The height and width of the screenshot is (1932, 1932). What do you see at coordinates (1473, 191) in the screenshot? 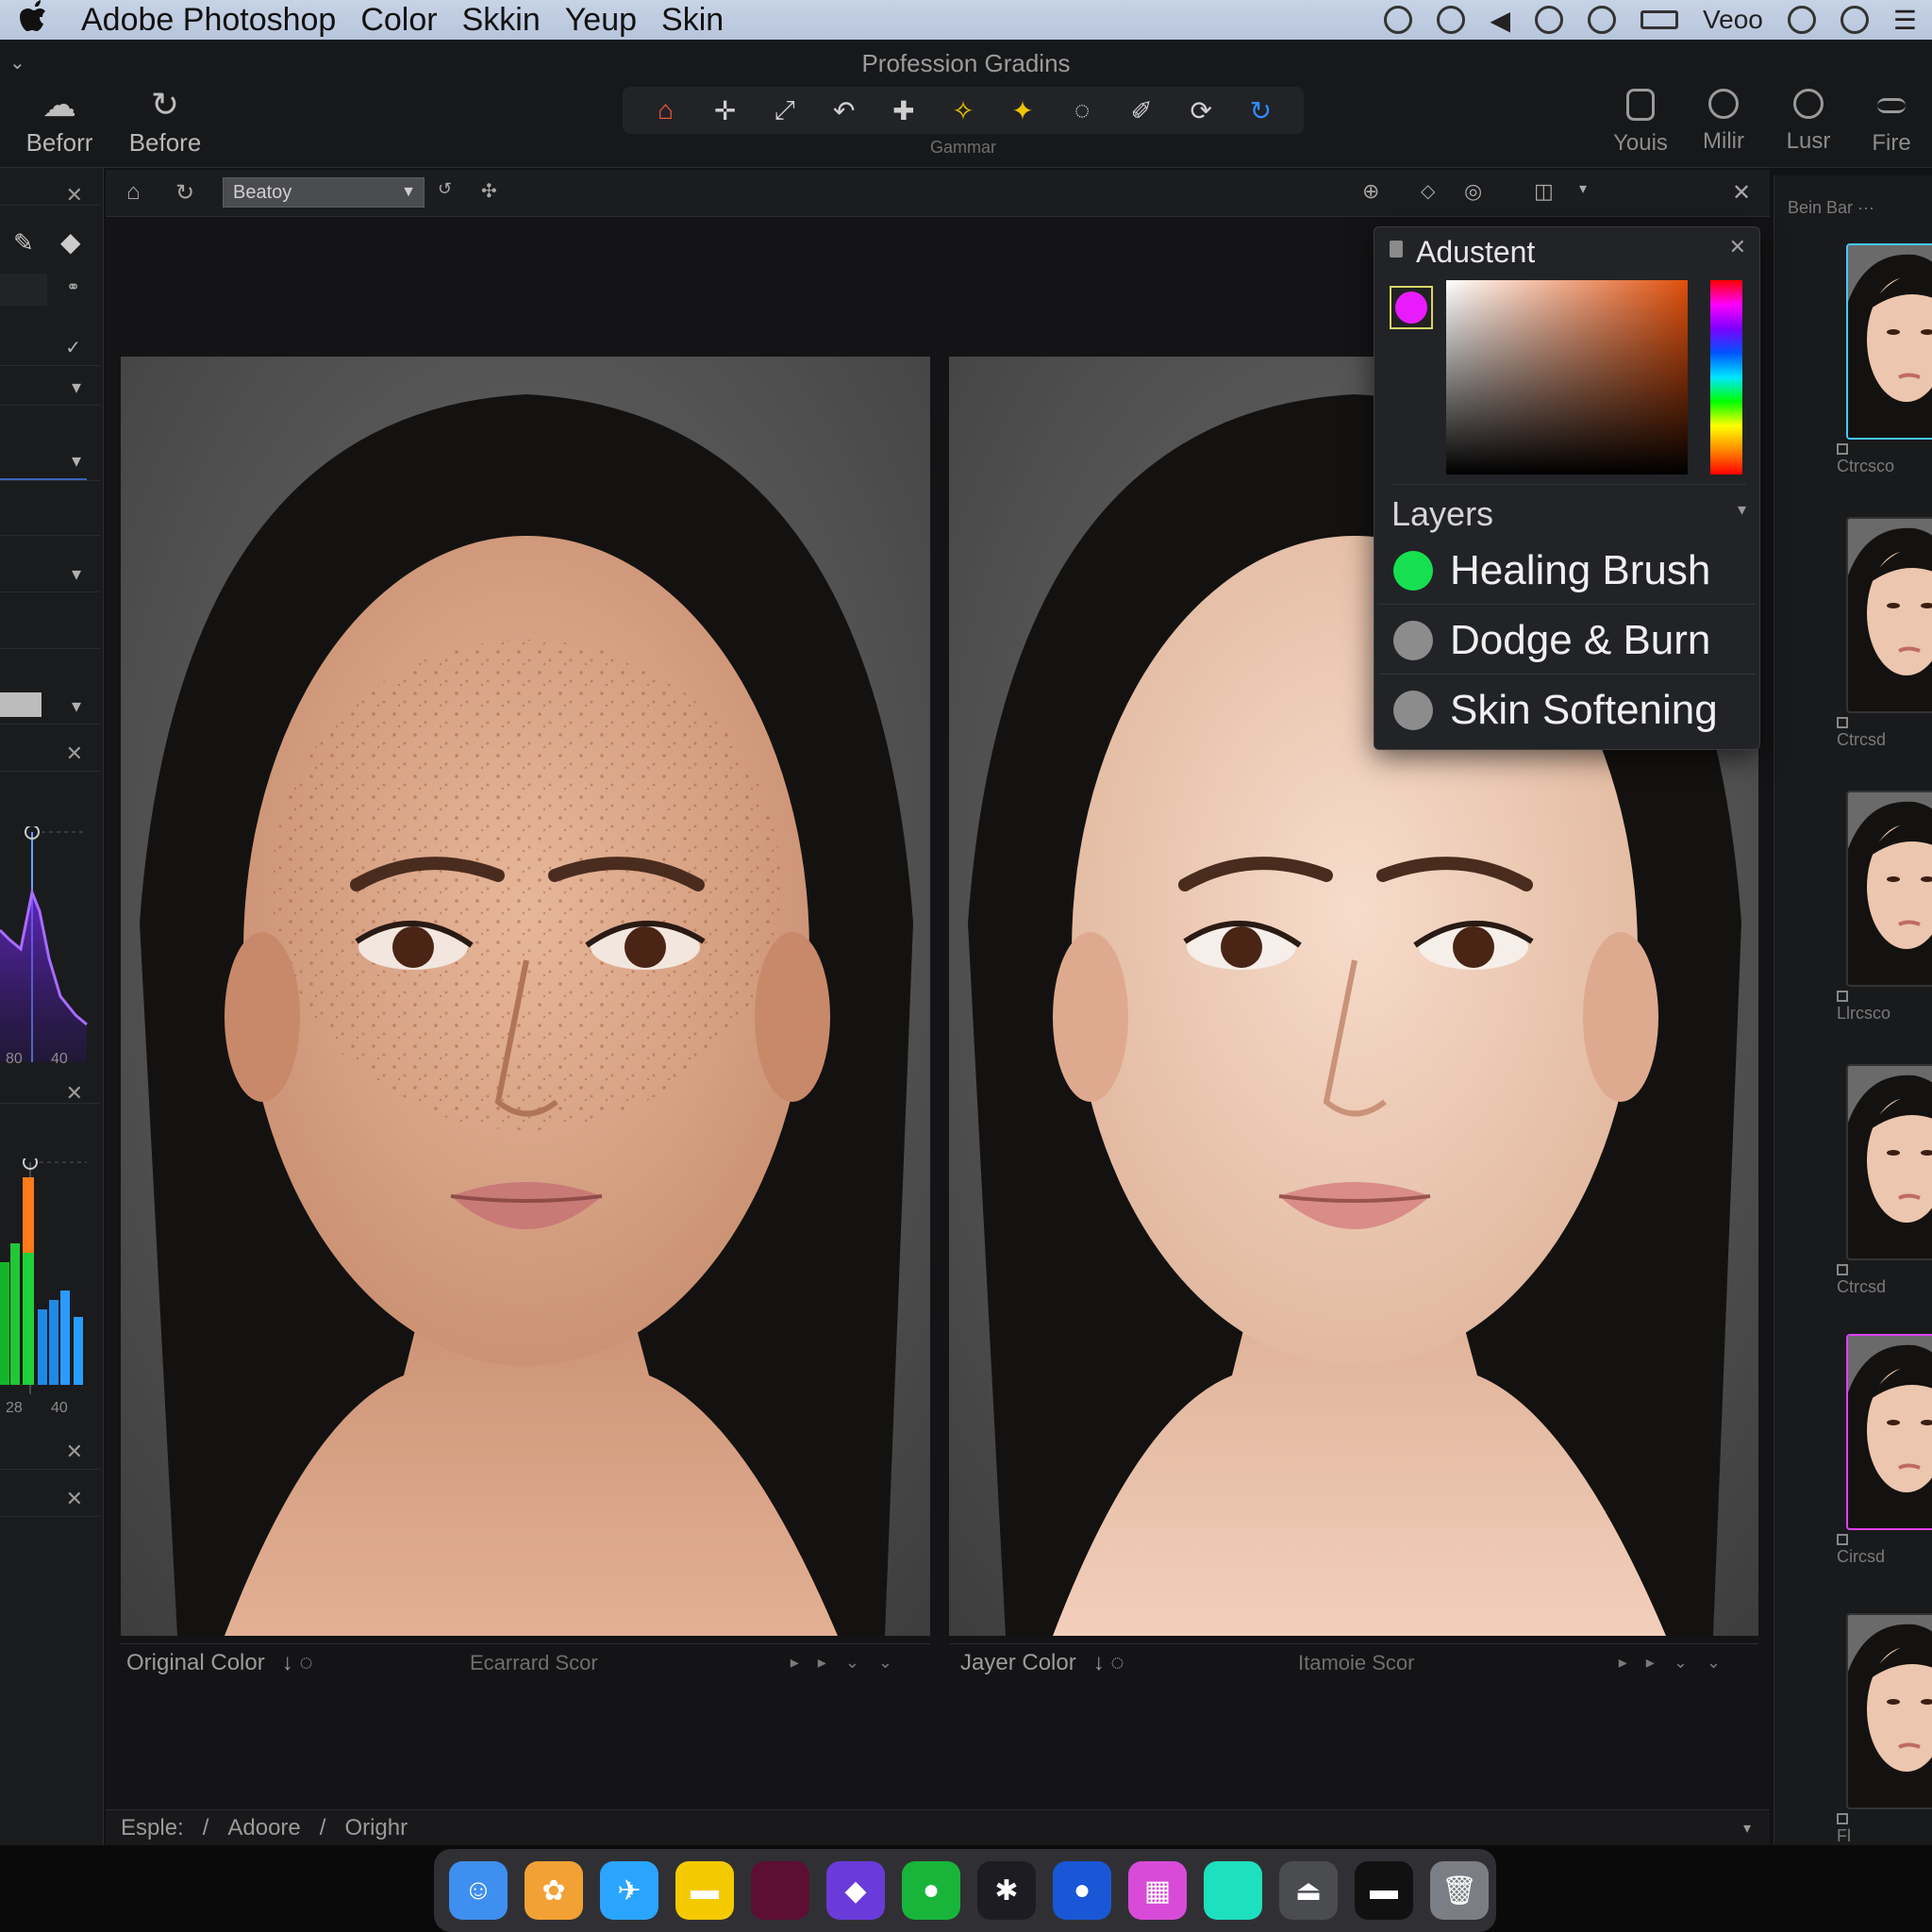
I see `target-icon: ◎` at bounding box center [1473, 191].